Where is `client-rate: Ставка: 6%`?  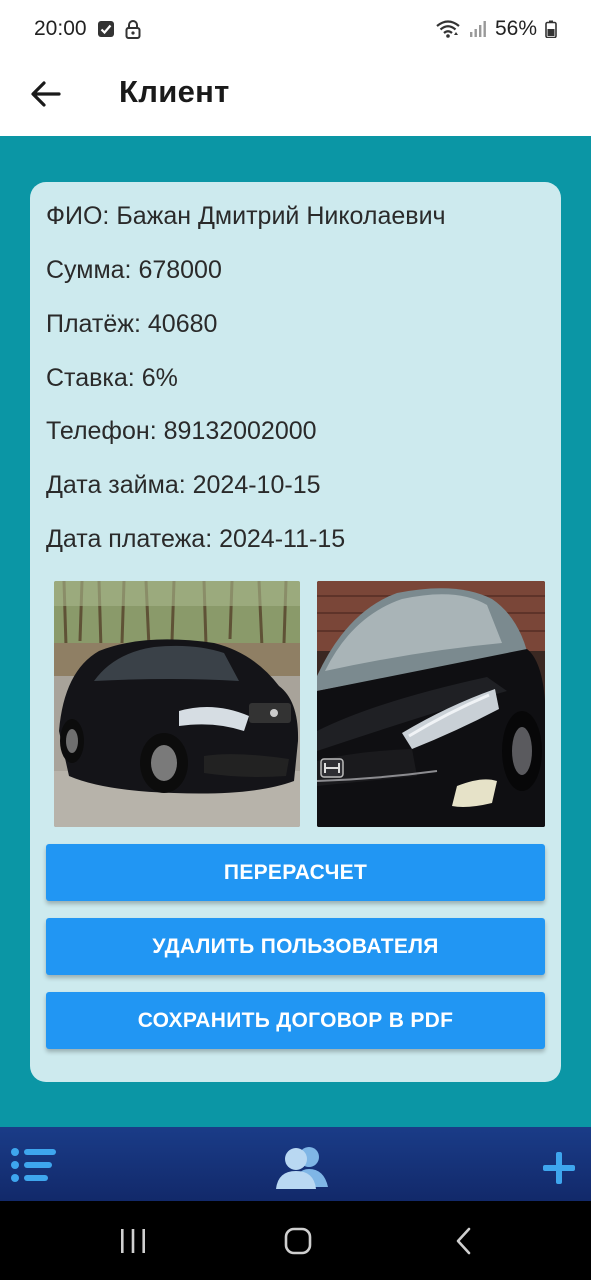 client-rate: Ставка: 6% is located at coordinates (112, 378).